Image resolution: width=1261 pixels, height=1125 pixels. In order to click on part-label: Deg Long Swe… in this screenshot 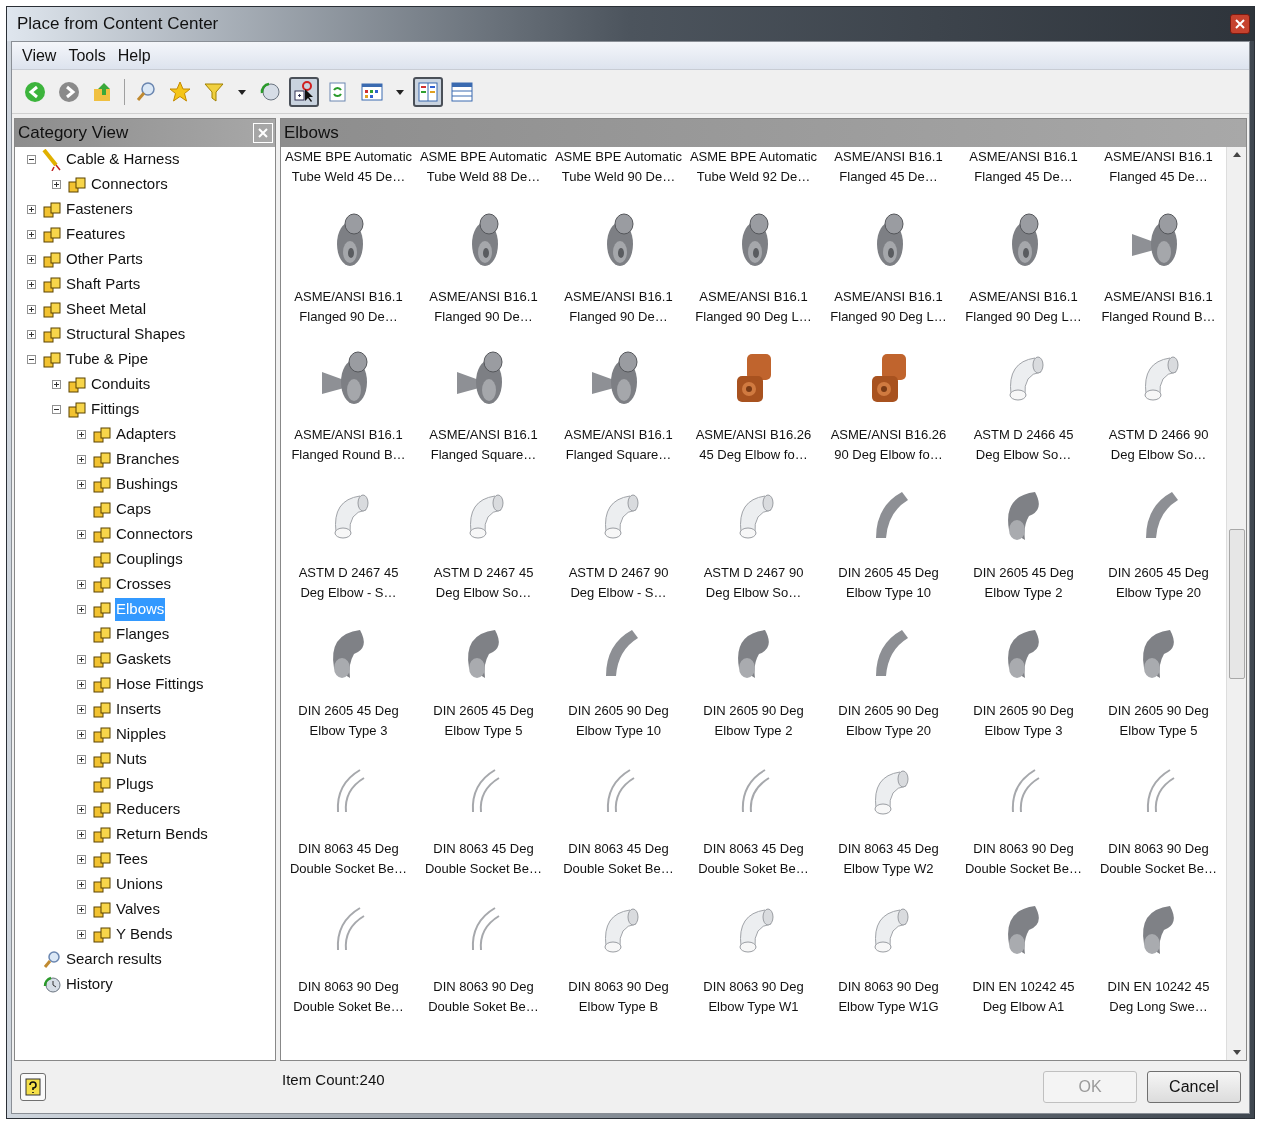, I will do `click(1158, 1007)`.